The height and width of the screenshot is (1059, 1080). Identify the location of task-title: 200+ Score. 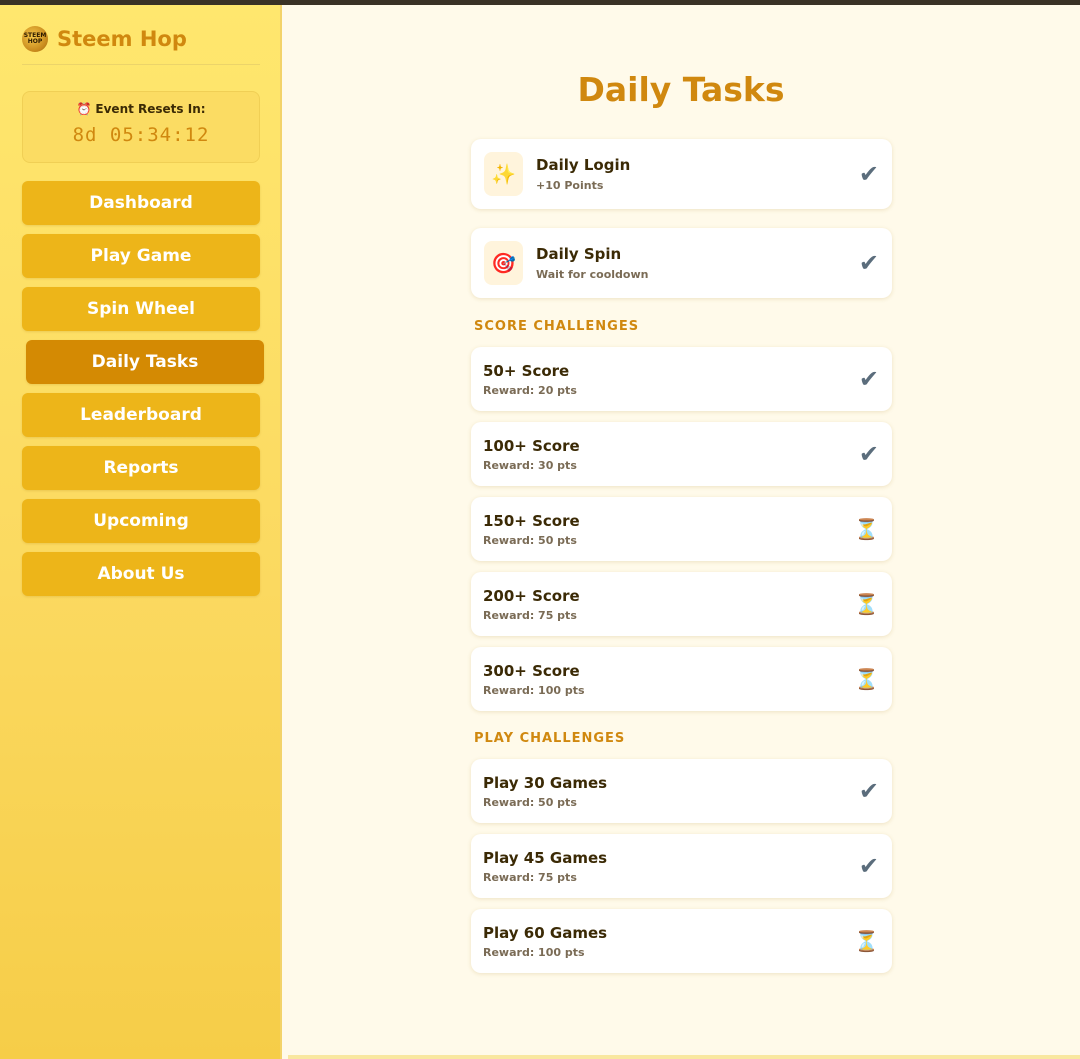
(531, 596).